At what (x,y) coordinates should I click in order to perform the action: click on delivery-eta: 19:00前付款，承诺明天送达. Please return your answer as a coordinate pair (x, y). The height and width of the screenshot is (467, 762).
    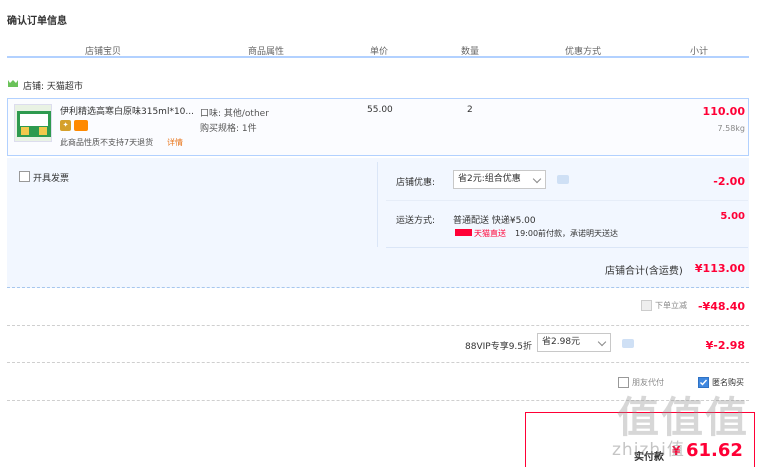
    Looking at the image, I should click on (567, 233).